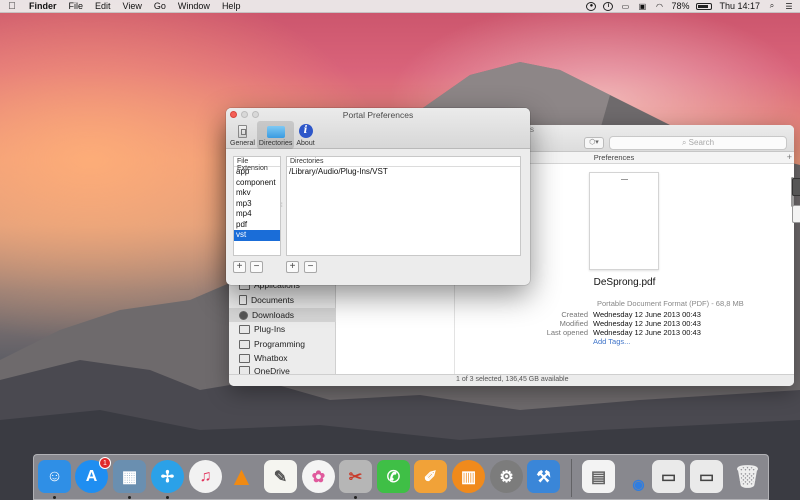  What do you see at coordinates (543, 476) in the screenshot?
I see `xcode-icon: ⚒` at bounding box center [543, 476].